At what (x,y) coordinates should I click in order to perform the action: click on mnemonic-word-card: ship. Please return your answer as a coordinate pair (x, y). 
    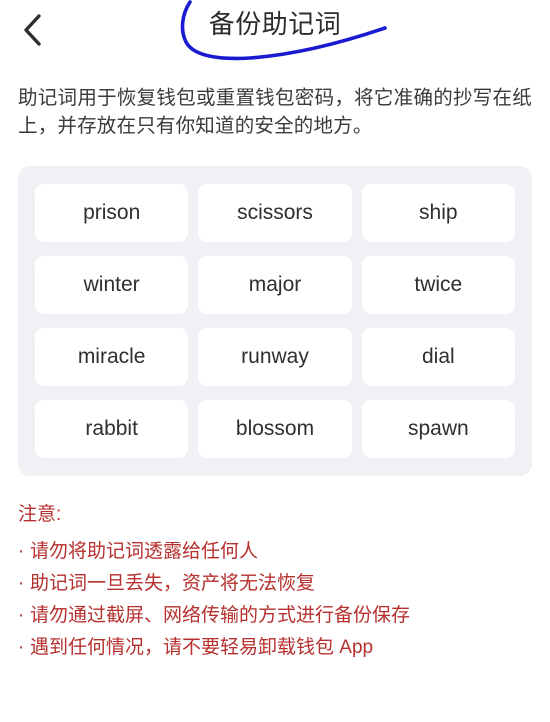
    Looking at the image, I should click on (438, 213).